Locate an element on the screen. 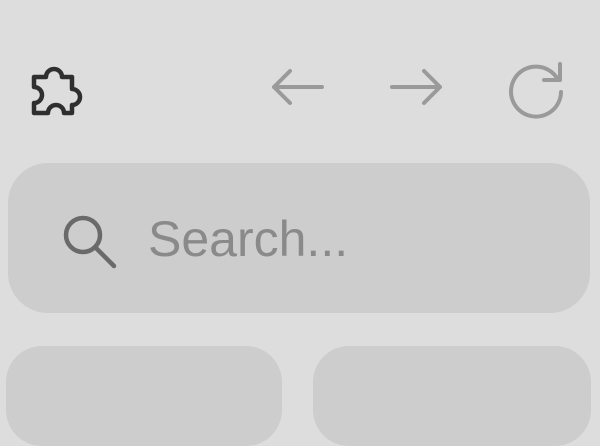 Image resolution: width=600 pixels, height=446 pixels. arrow-right-icon is located at coordinates (416, 87).